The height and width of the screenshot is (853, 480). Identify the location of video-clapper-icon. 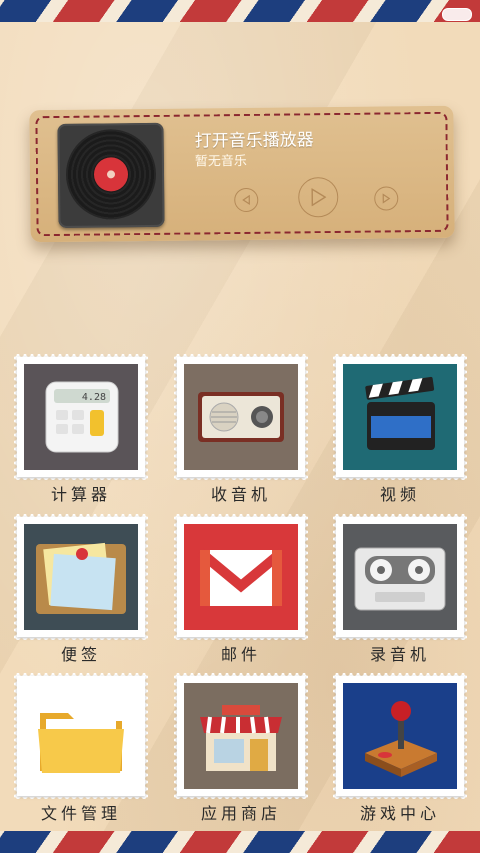
(400, 413).